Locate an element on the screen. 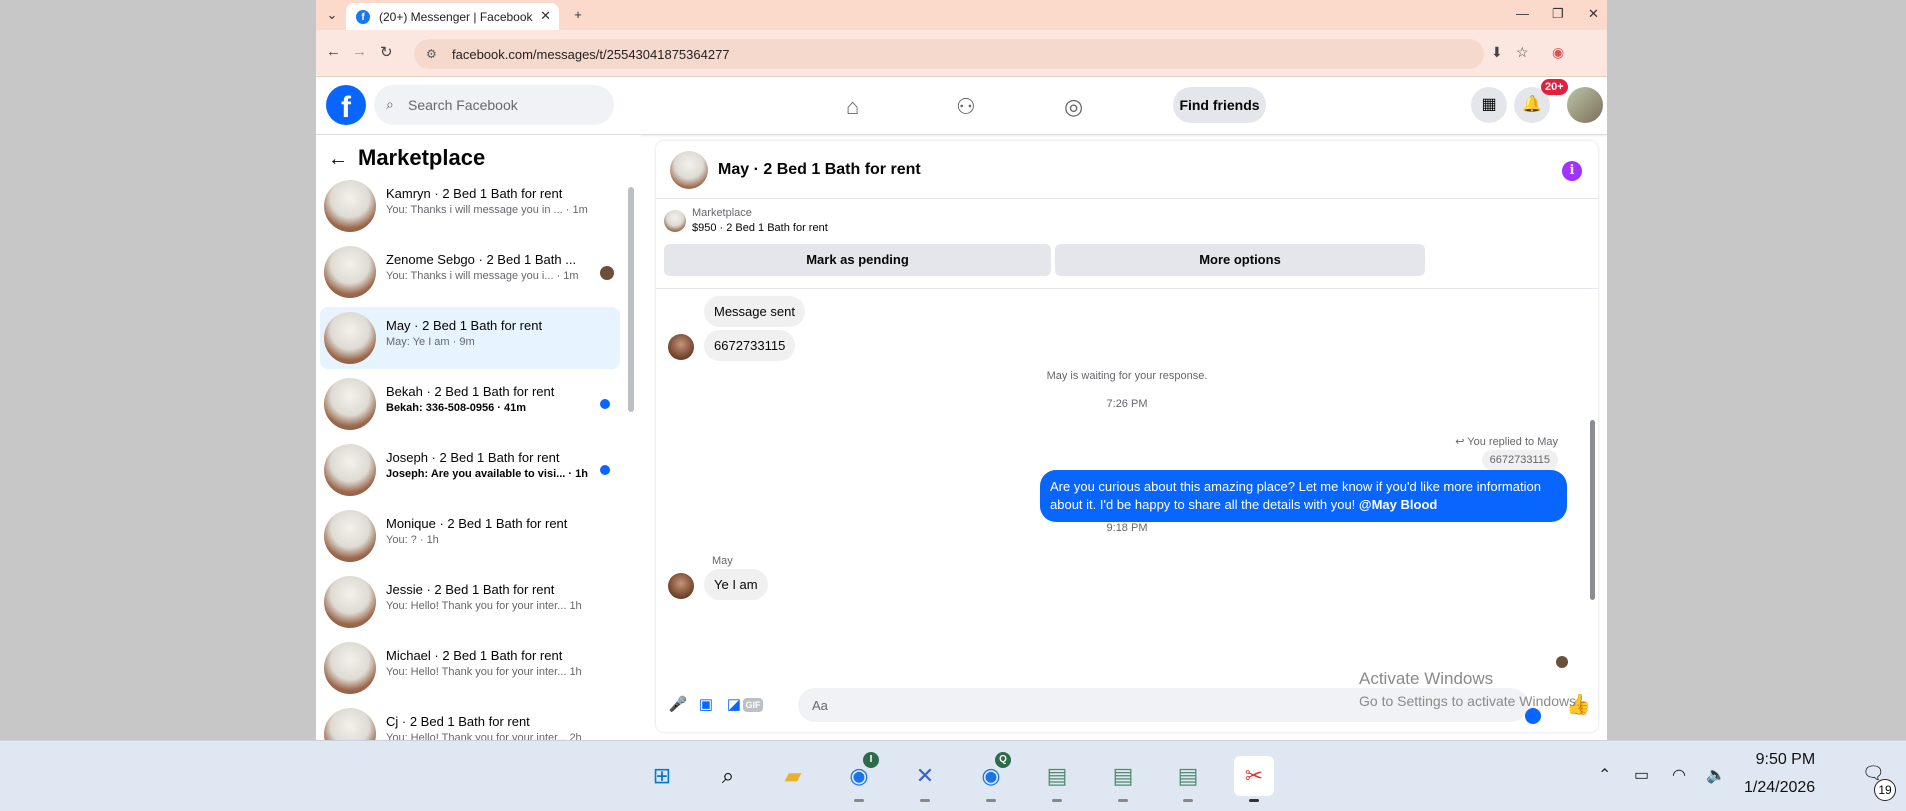 The height and width of the screenshot is (811, 1906). sidebar-scrollbar is located at coordinates (631, 299).